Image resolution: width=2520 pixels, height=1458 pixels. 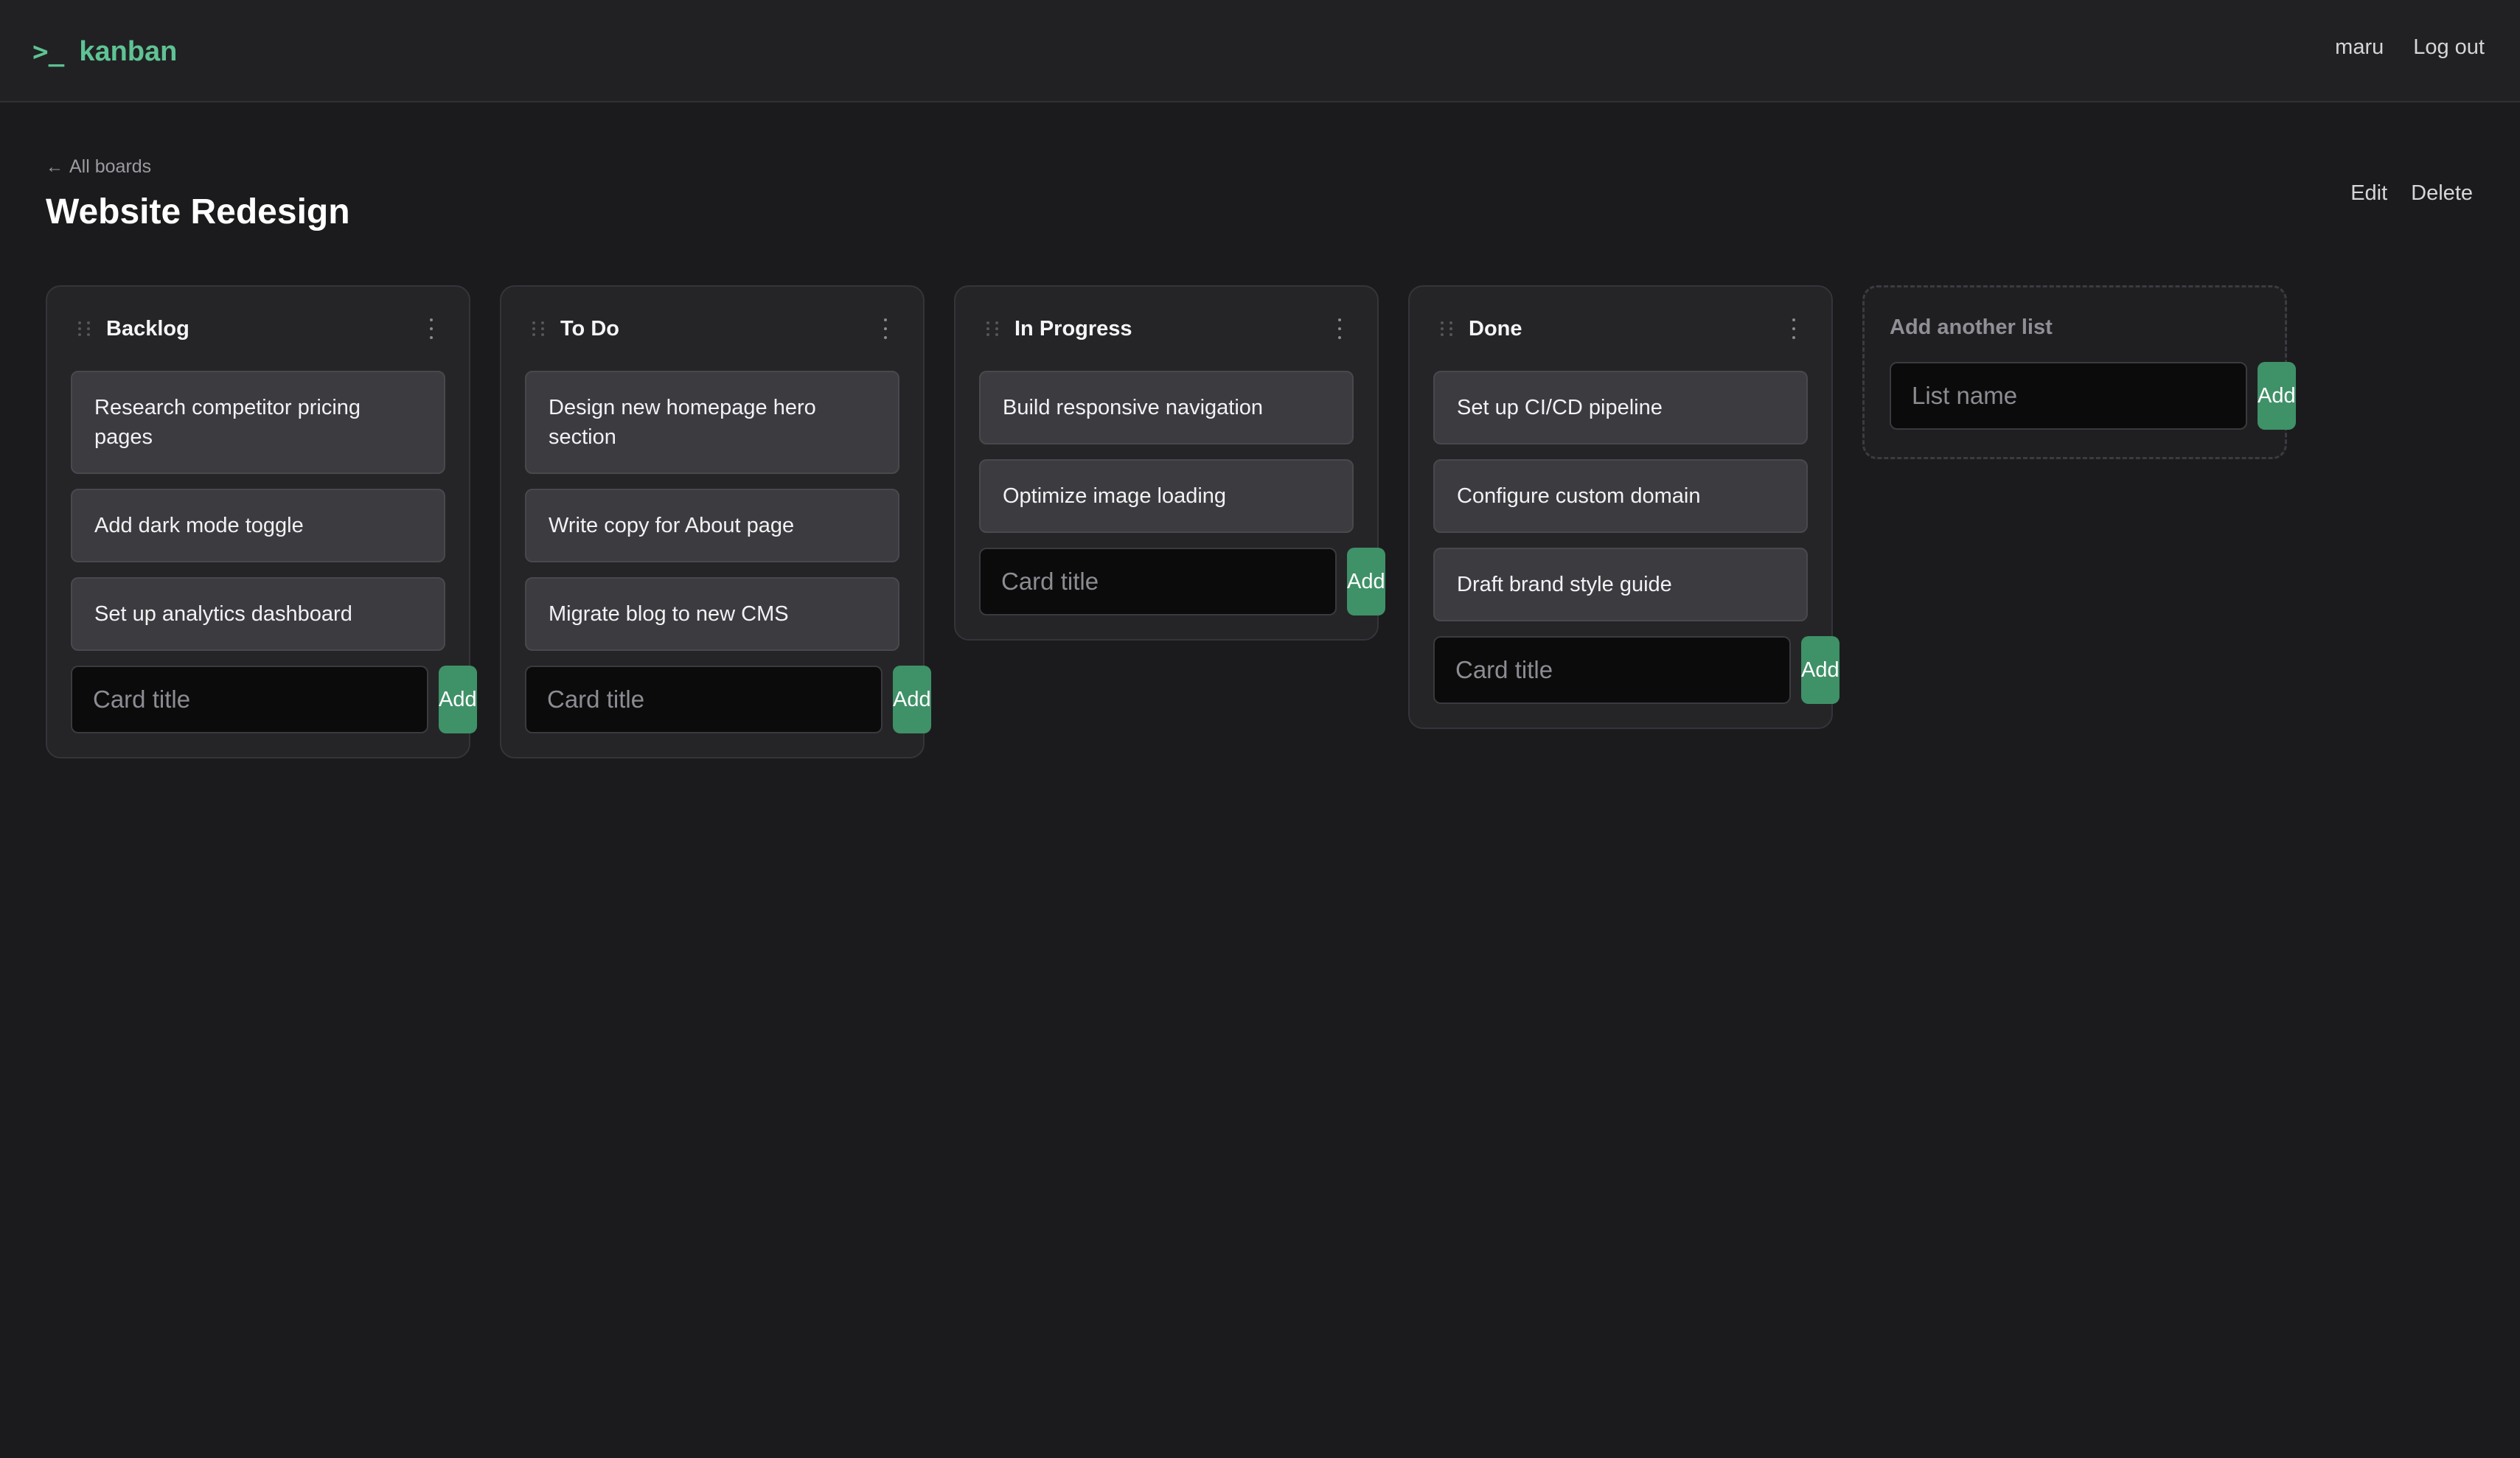 I want to click on add-list-panel: Add another list Add, so click(x=2079, y=372).